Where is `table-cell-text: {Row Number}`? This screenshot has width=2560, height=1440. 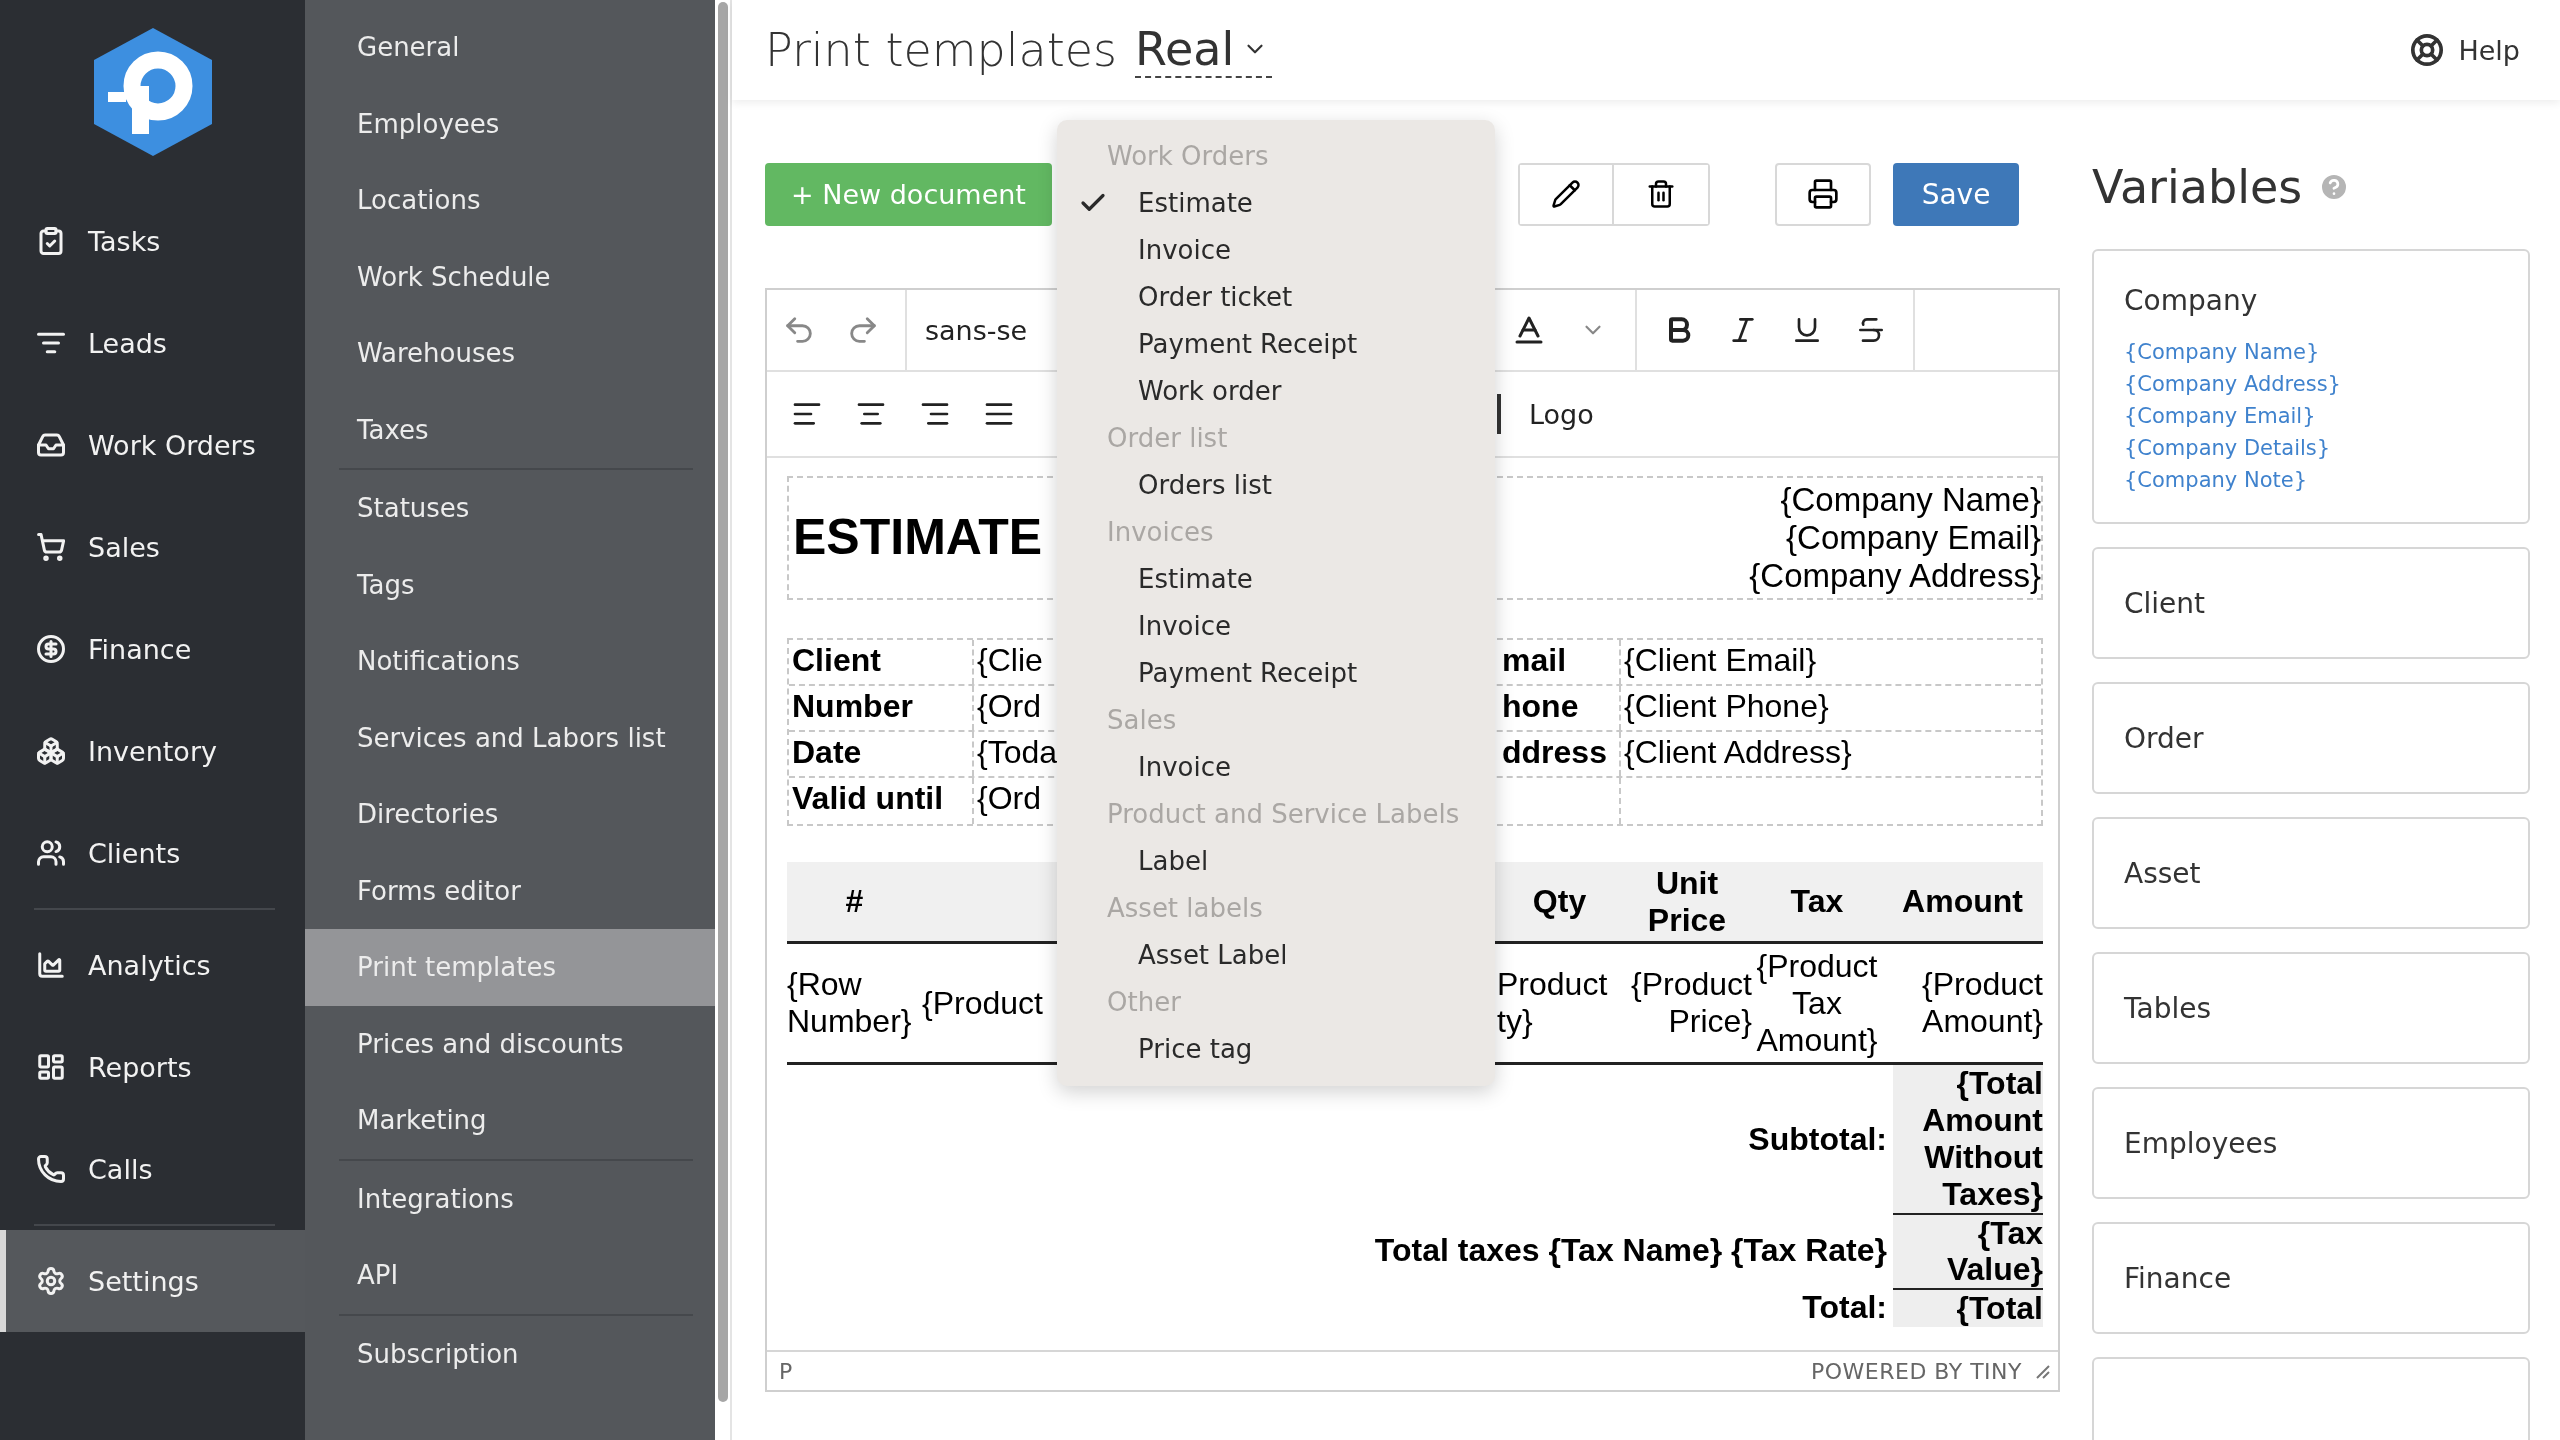
table-cell-text: {Row Number} is located at coordinates (850, 1003).